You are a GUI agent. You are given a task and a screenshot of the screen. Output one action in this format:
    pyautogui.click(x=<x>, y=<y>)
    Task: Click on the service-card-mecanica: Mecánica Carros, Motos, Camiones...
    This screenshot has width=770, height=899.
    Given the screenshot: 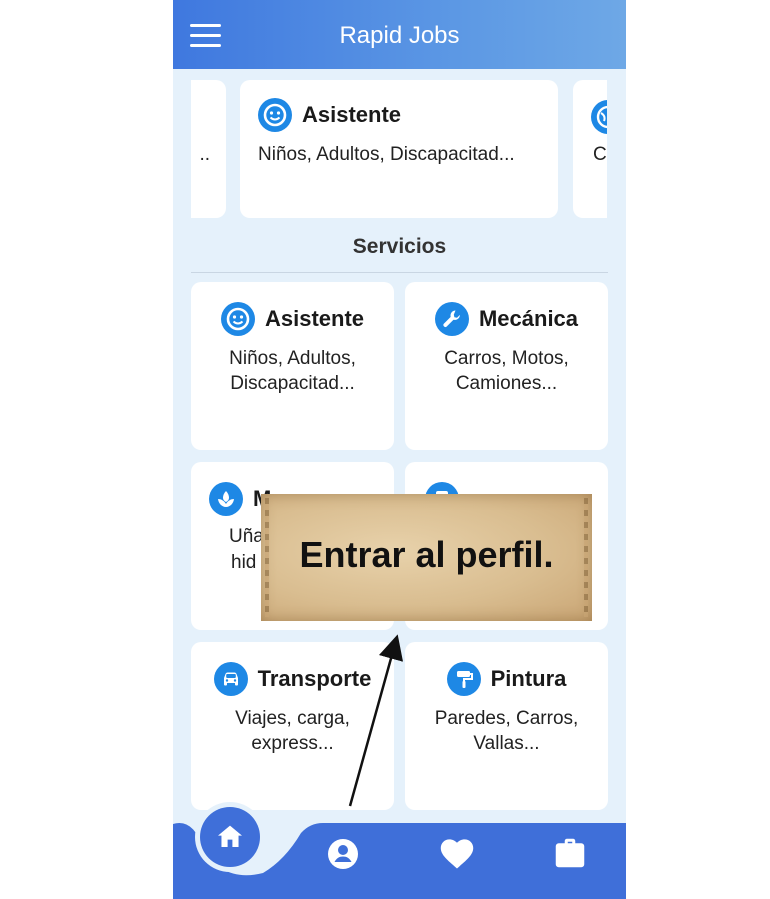 What is the action you would take?
    pyautogui.click(x=506, y=366)
    